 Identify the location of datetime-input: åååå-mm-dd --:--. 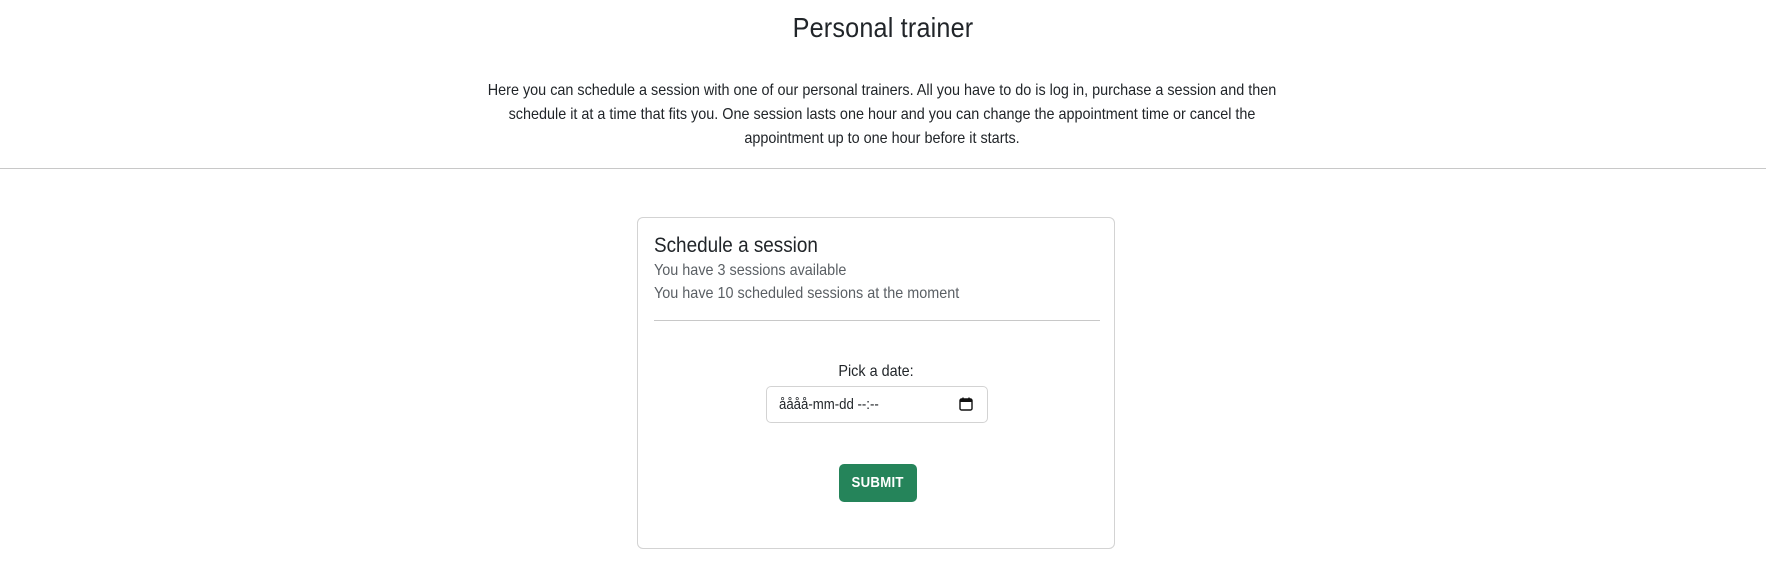
(877, 404).